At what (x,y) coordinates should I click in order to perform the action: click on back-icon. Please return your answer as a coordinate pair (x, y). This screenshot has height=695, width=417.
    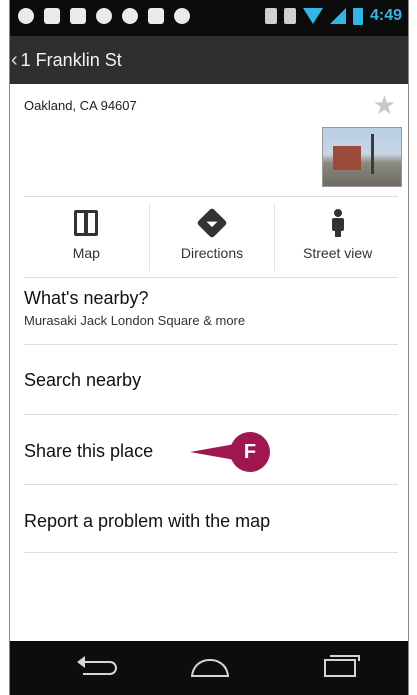
    Looking at the image, I should click on (97, 665).